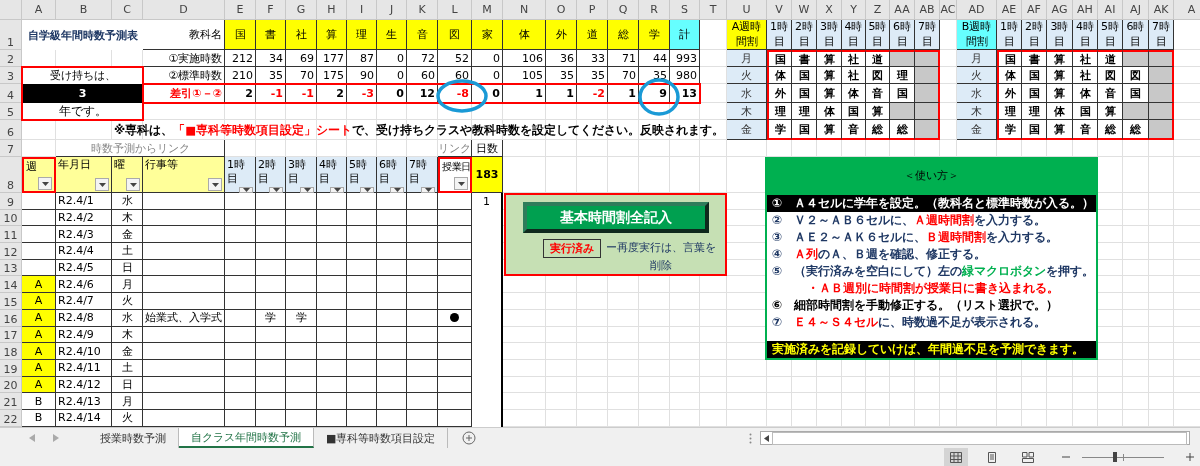  I want to click on column-header: H, so click(332, 10).